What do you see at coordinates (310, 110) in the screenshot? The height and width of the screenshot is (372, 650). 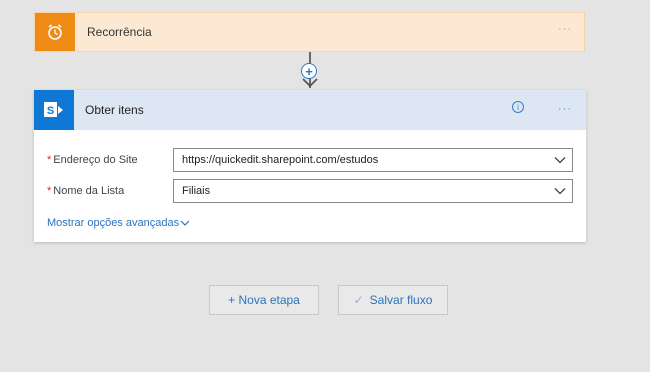 I see `action-card-header: S Obter itens i ···` at bounding box center [310, 110].